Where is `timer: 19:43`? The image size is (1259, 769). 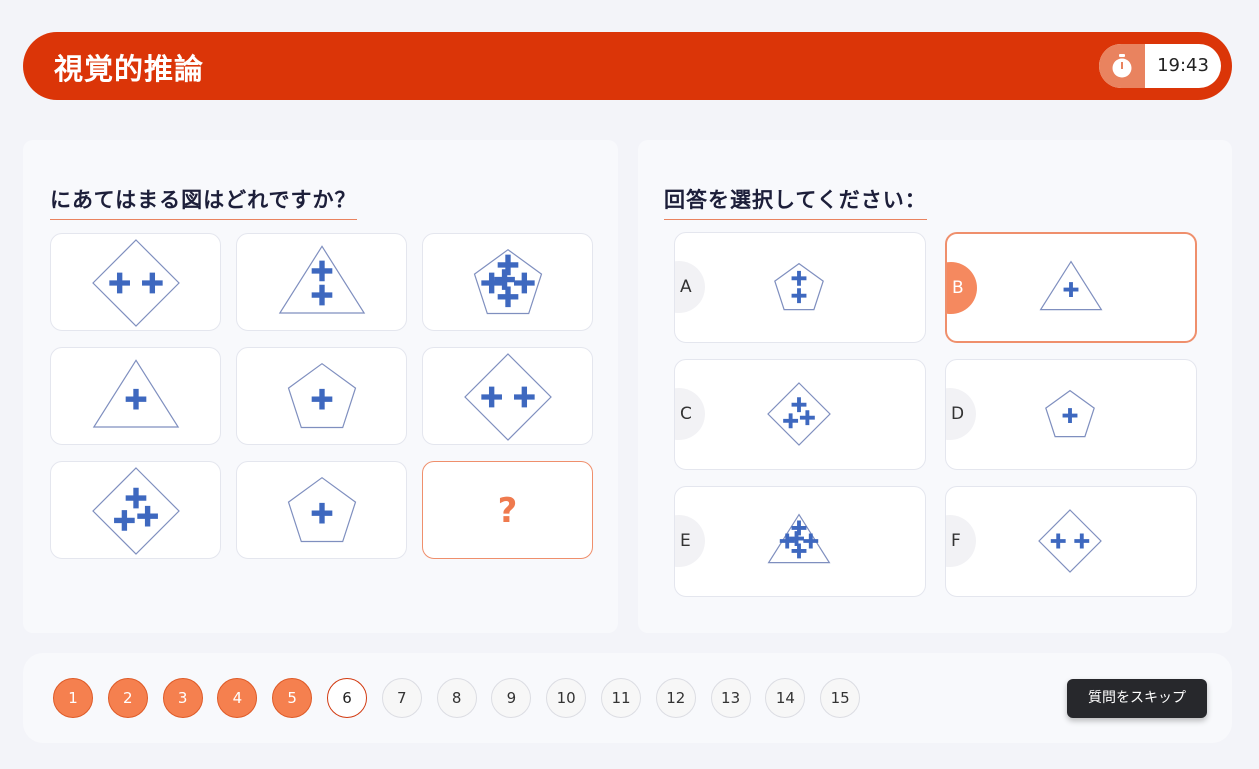
timer: 19:43 is located at coordinates (1160, 66).